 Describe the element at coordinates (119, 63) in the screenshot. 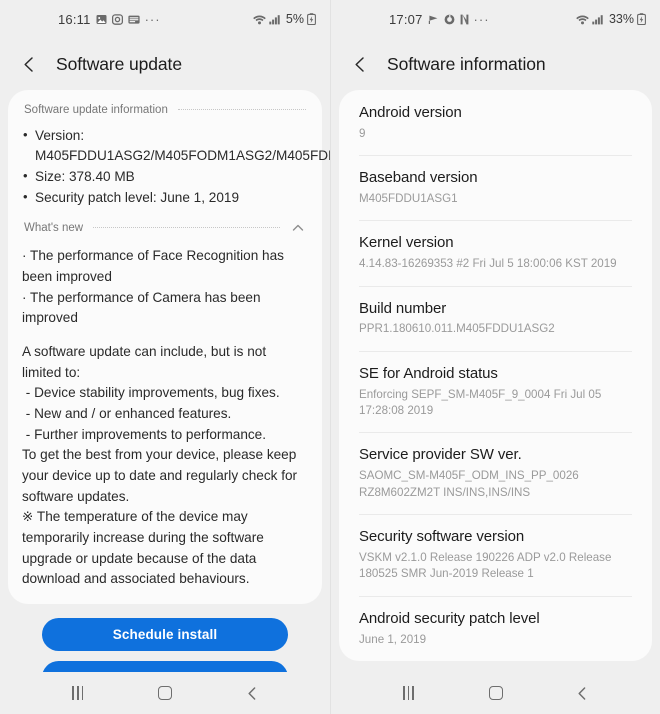

I see `page-title: Software update` at that location.